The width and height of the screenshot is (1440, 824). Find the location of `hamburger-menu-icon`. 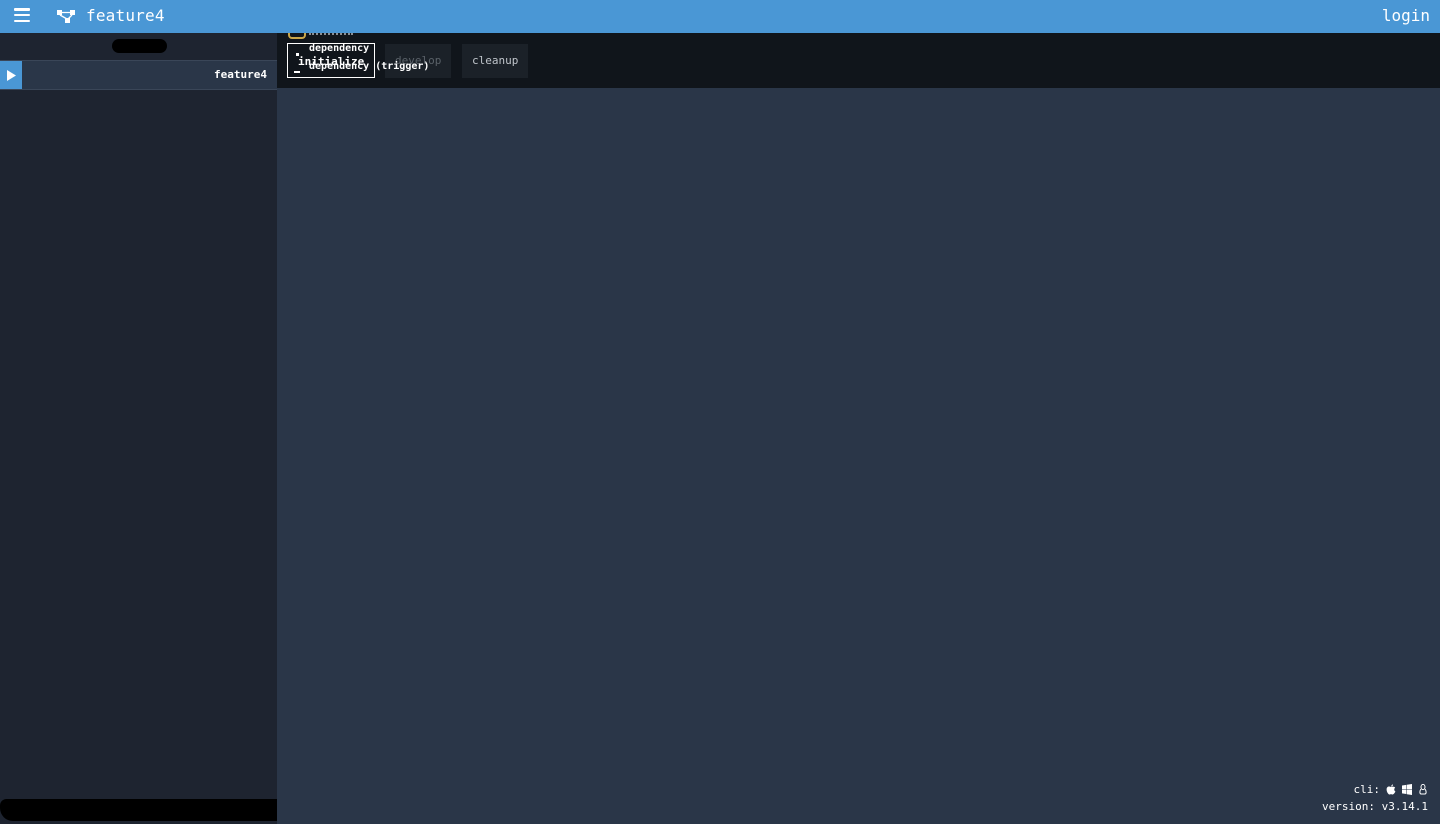

hamburger-menu-icon is located at coordinates (22, 15).